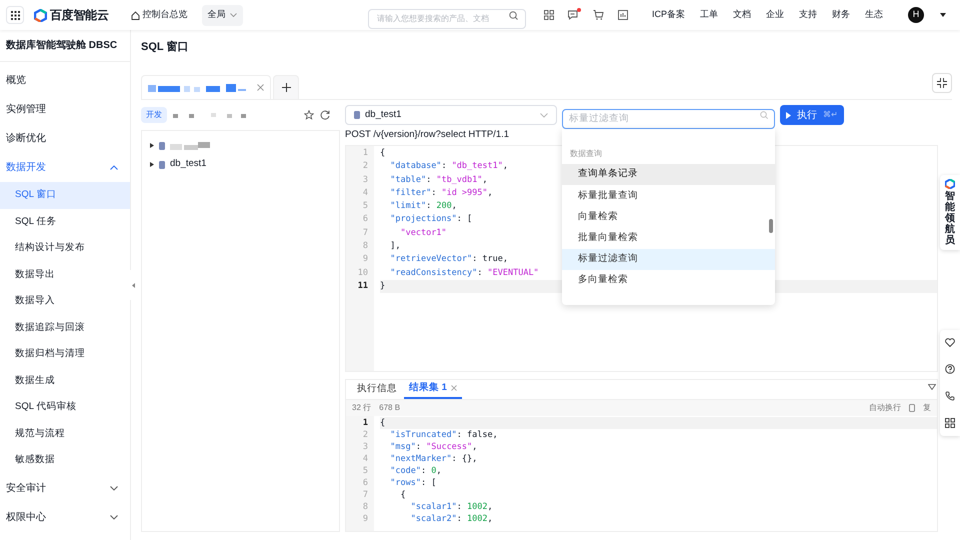 The height and width of the screenshot is (540, 960). I want to click on top-nav-link: ICP备案, so click(668, 15).